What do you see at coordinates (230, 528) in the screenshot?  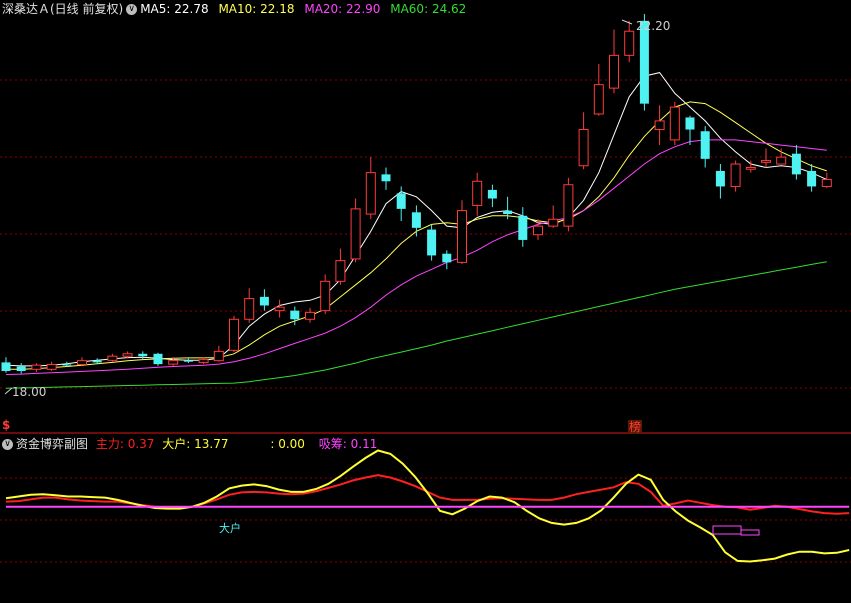 I see `big-holder-marker: 大户` at bounding box center [230, 528].